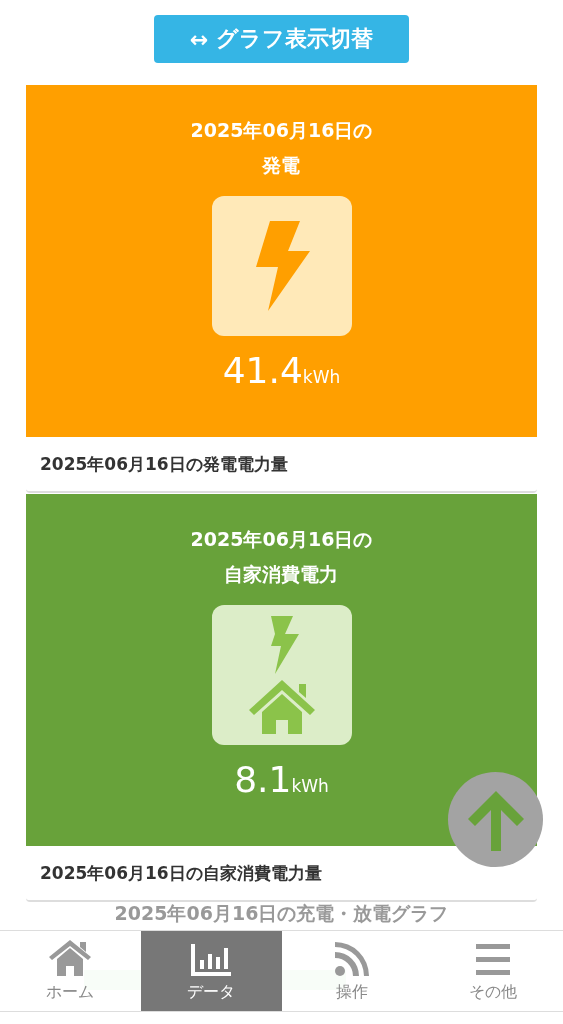 The width and height of the screenshot is (563, 1024). What do you see at coordinates (492, 960) in the screenshot?
I see `menu-icon` at bounding box center [492, 960].